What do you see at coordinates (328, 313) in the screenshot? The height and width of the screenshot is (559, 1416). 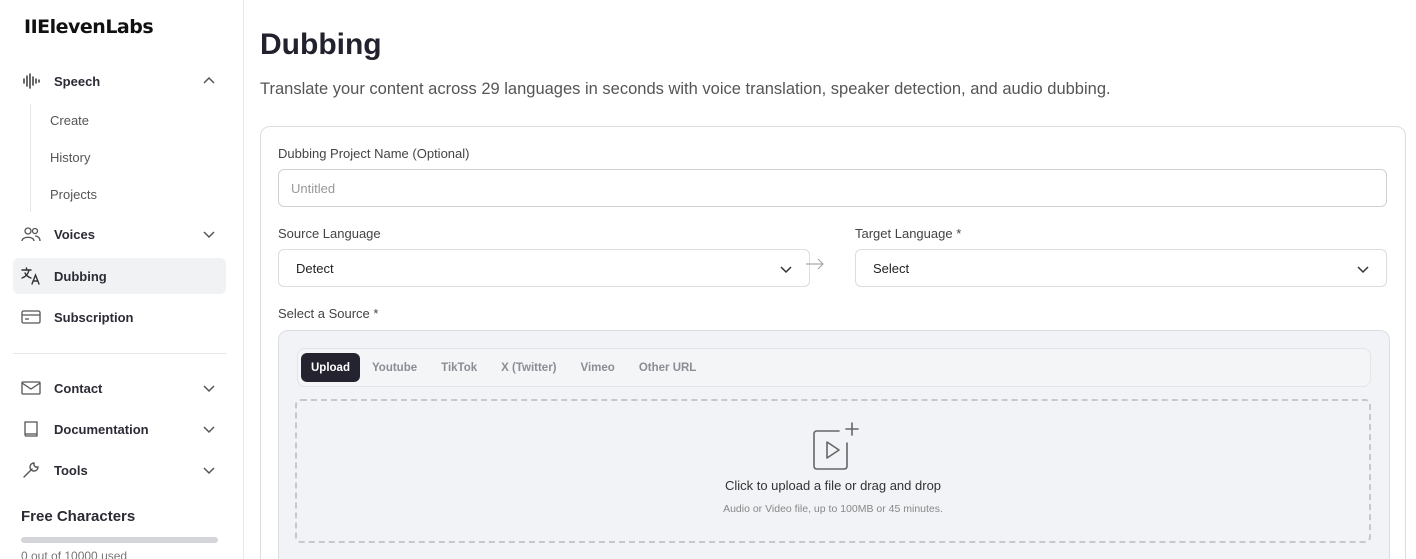 I see `select-source-label: Select a Source *` at bounding box center [328, 313].